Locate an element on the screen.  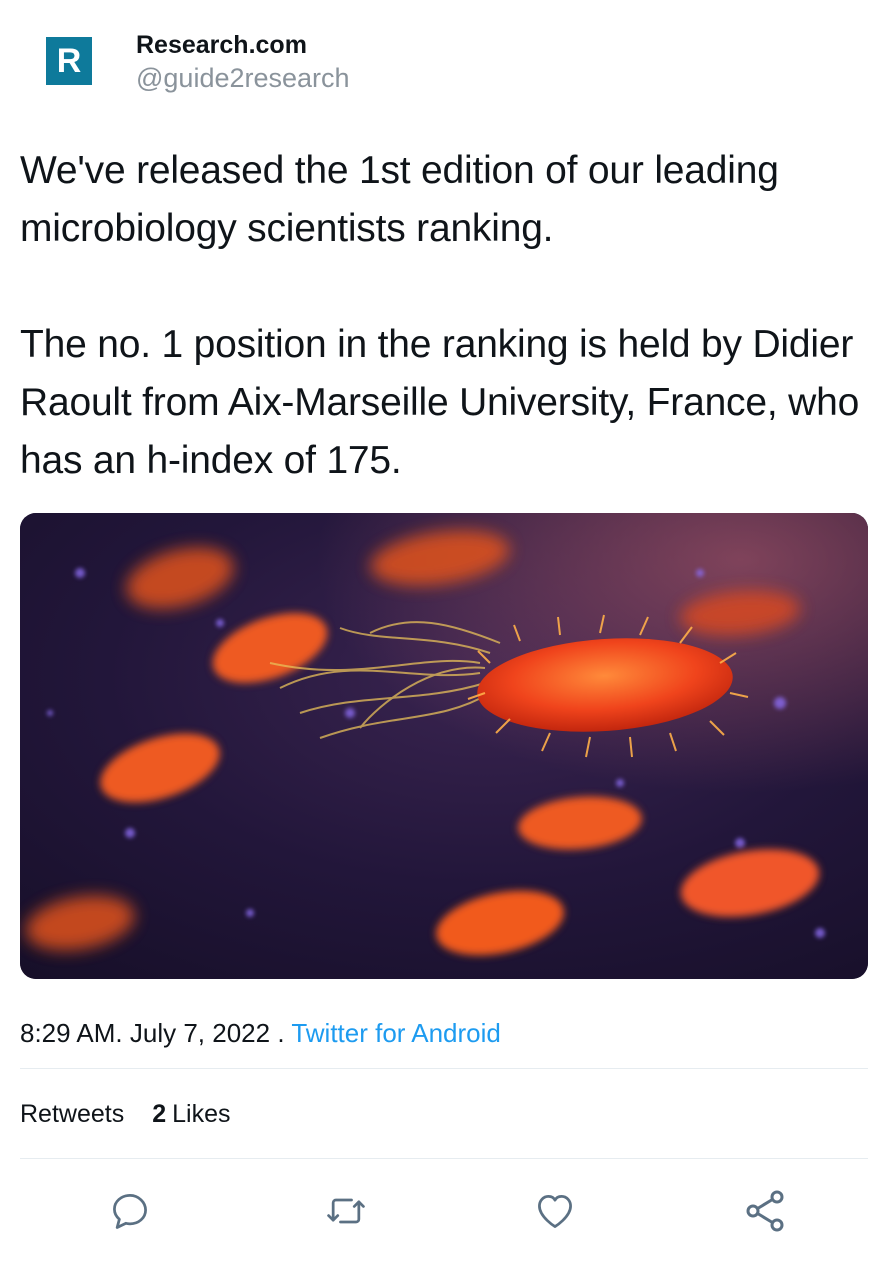
retweet-button is located at coordinates (346, 1211).